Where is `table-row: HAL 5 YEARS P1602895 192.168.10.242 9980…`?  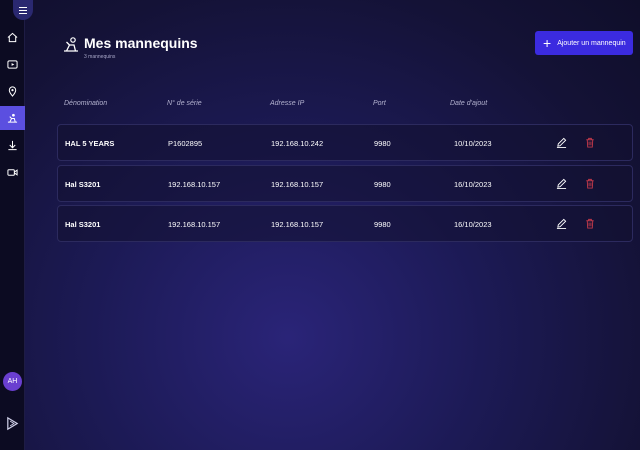
table-row: HAL 5 YEARS P1602895 192.168.10.242 9980… is located at coordinates (345, 142).